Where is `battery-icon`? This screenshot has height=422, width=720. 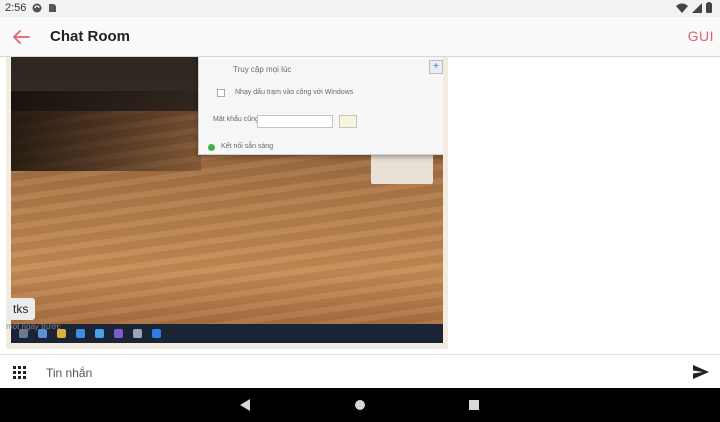
battery-icon is located at coordinates (709, 7).